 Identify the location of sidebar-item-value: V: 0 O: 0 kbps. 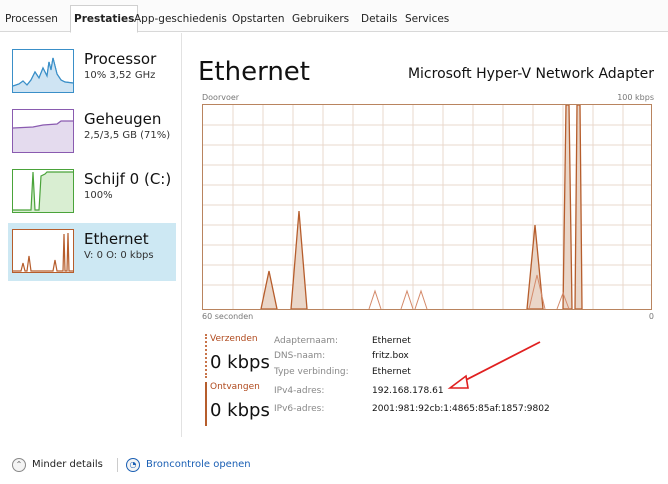
(119, 255).